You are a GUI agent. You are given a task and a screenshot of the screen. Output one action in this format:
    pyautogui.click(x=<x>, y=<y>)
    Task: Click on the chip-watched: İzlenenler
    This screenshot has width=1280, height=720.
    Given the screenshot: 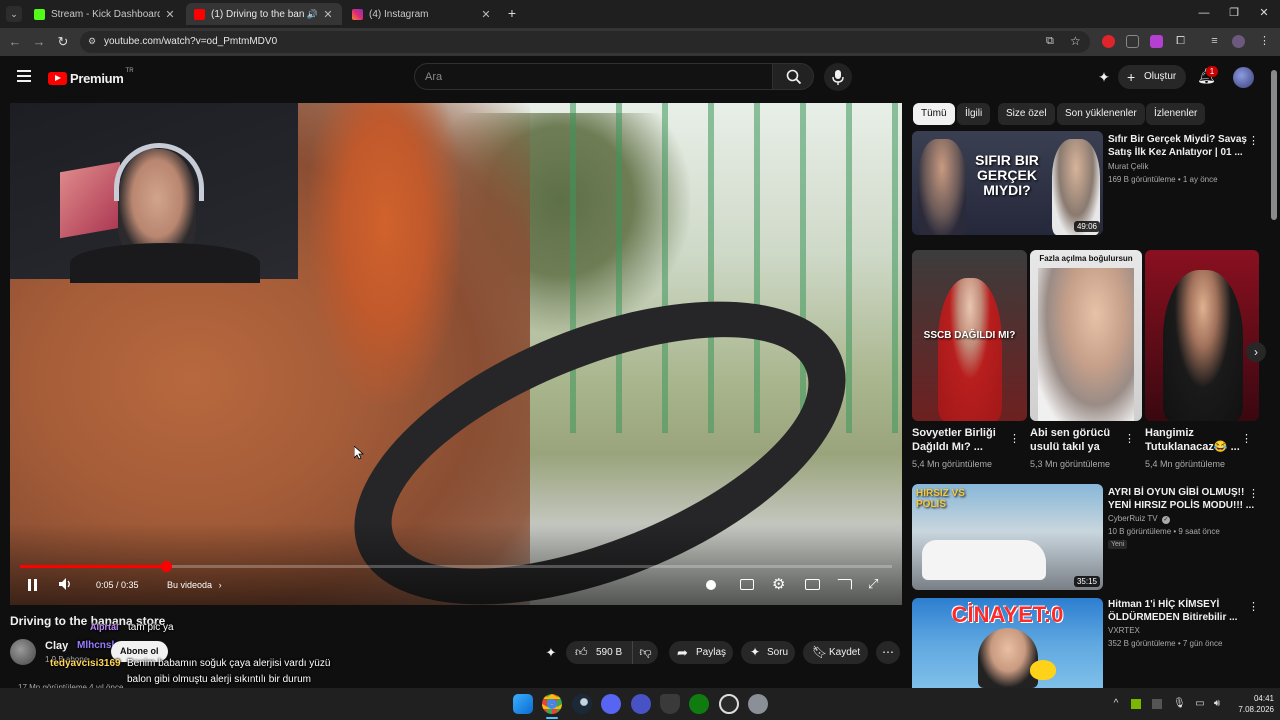 What is the action you would take?
    pyautogui.click(x=1176, y=114)
    